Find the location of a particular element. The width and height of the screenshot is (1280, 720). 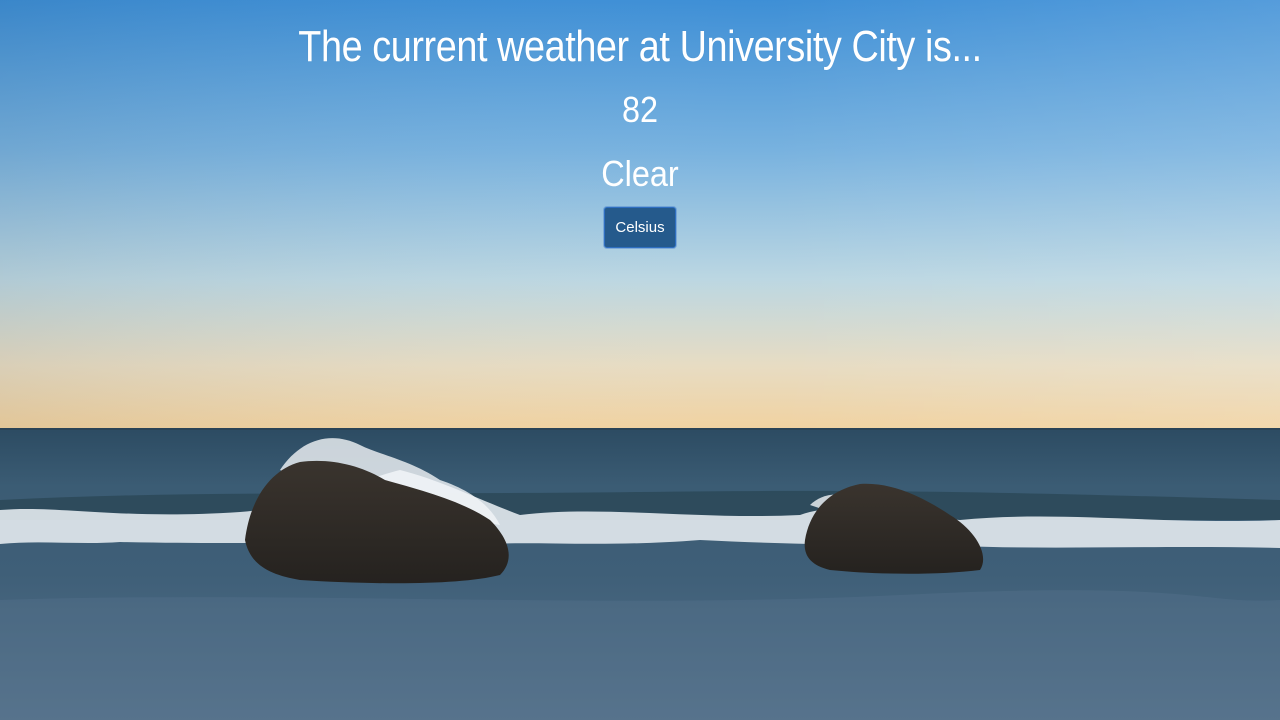

weather-condition: Clear is located at coordinates (640, 173).